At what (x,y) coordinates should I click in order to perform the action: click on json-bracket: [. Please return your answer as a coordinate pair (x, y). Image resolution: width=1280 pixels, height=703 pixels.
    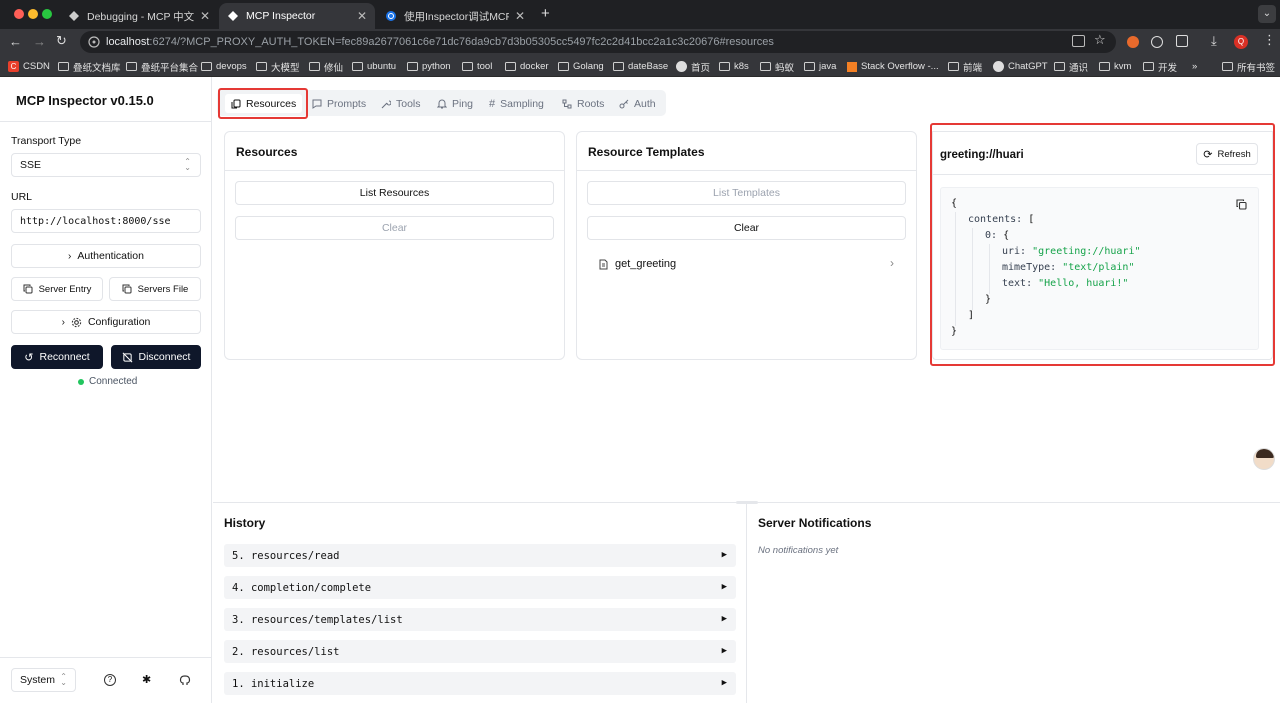
    Looking at the image, I should click on (1031, 219).